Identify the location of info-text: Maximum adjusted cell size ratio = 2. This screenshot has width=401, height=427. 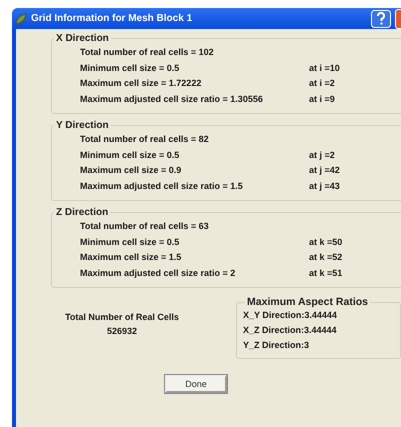
(158, 273).